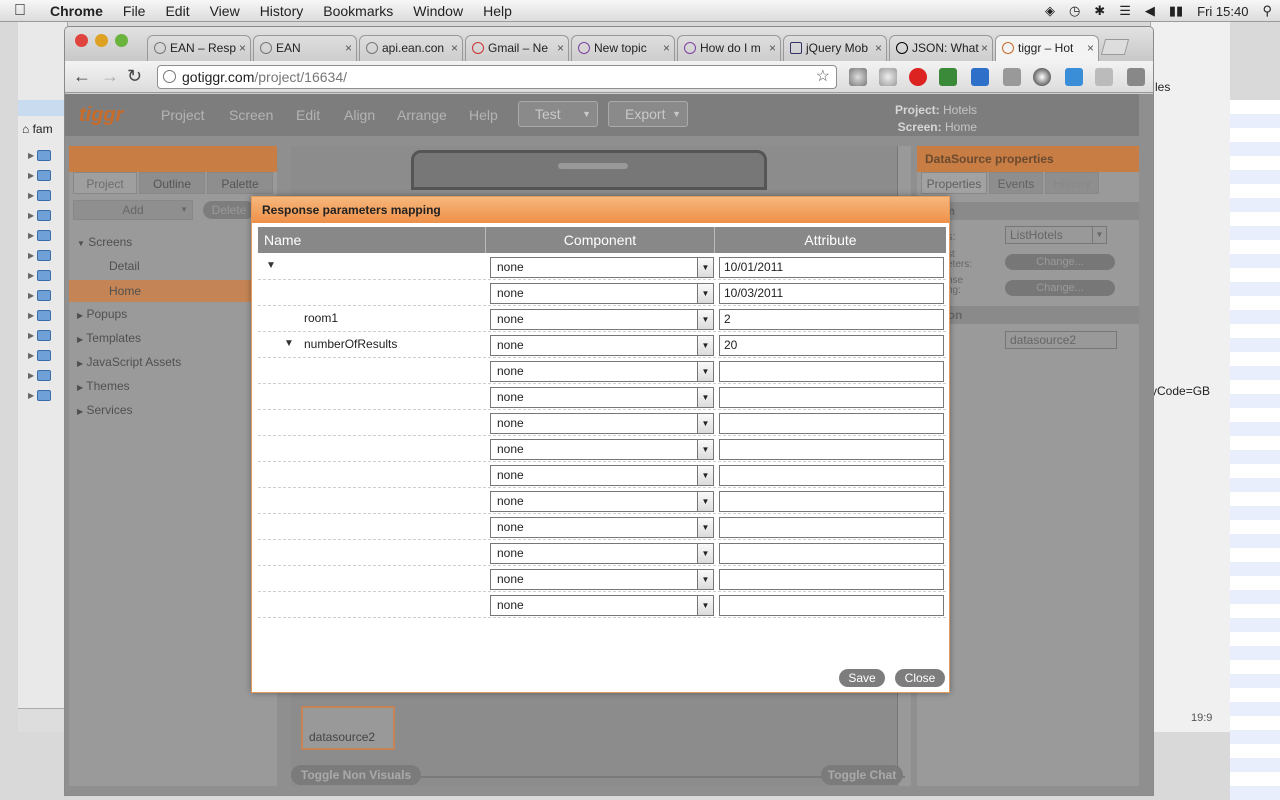 The width and height of the screenshot is (1280, 800). I want to click on bookmark-star-icon: ☆, so click(823, 77).